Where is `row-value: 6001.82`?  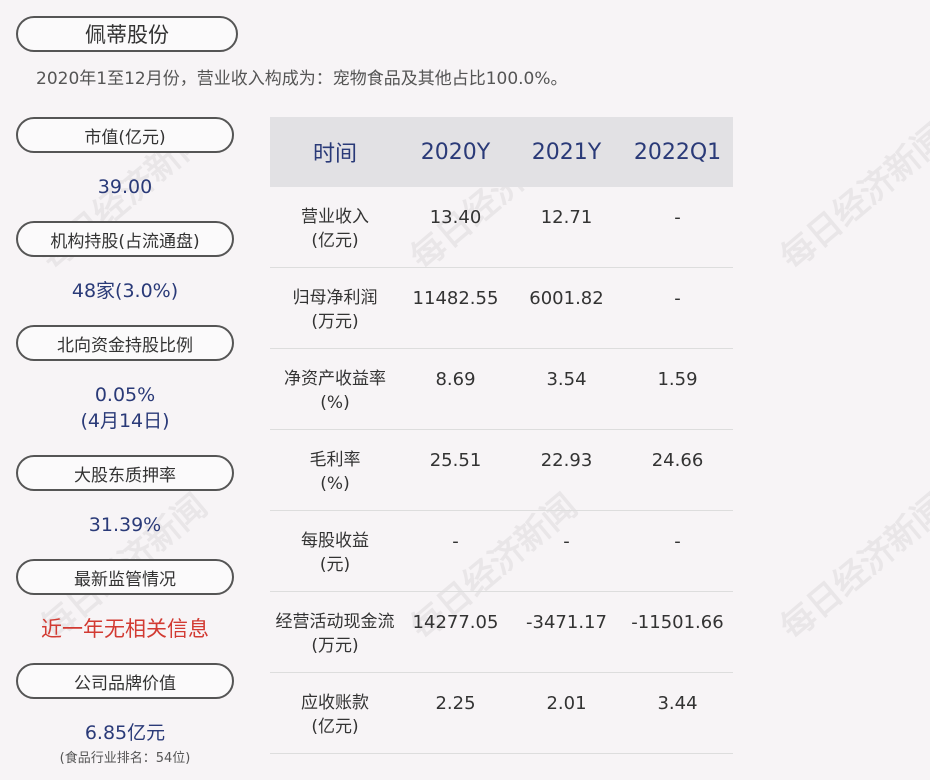
row-value: 6001.82 is located at coordinates (566, 298).